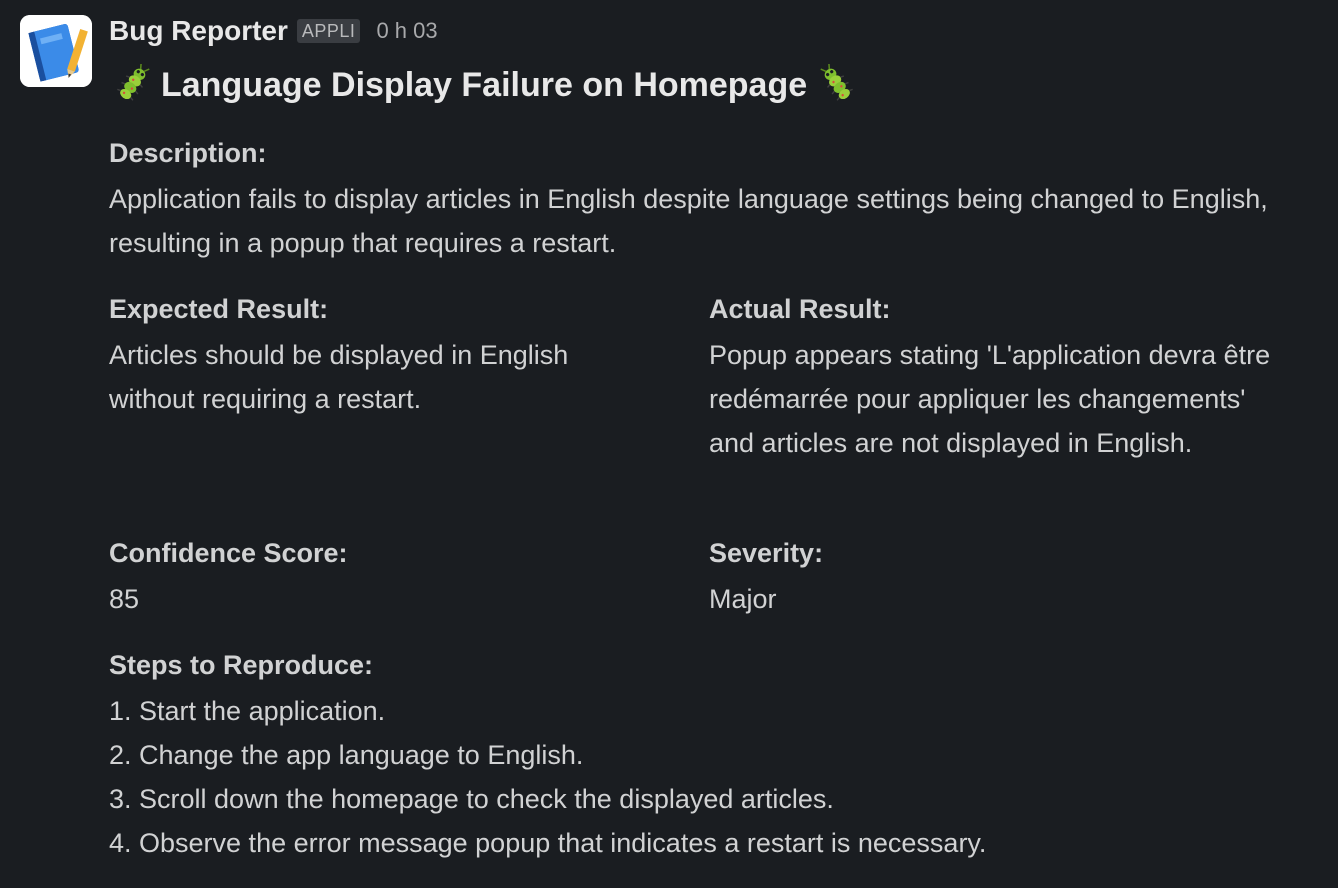 This screenshot has height=888, width=1338. I want to click on severity-value: Major, so click(743, 599).